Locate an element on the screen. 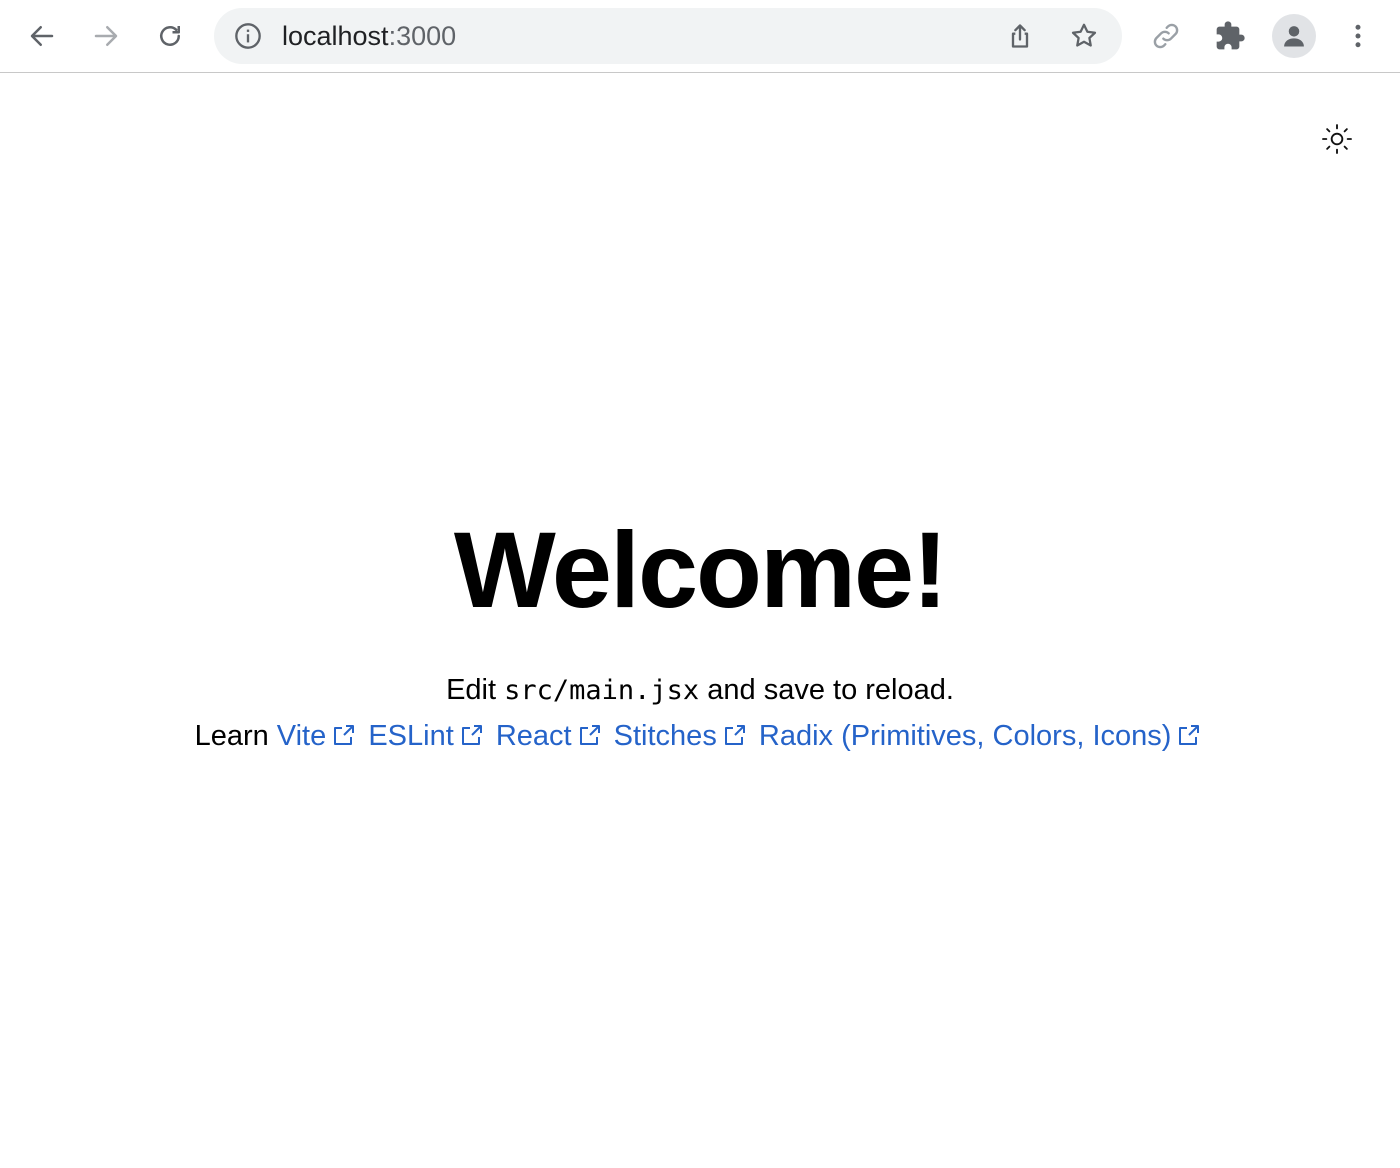 This screenshot has height=1168, width=1400. link-label: Vite is located at coordinates (301, 736).